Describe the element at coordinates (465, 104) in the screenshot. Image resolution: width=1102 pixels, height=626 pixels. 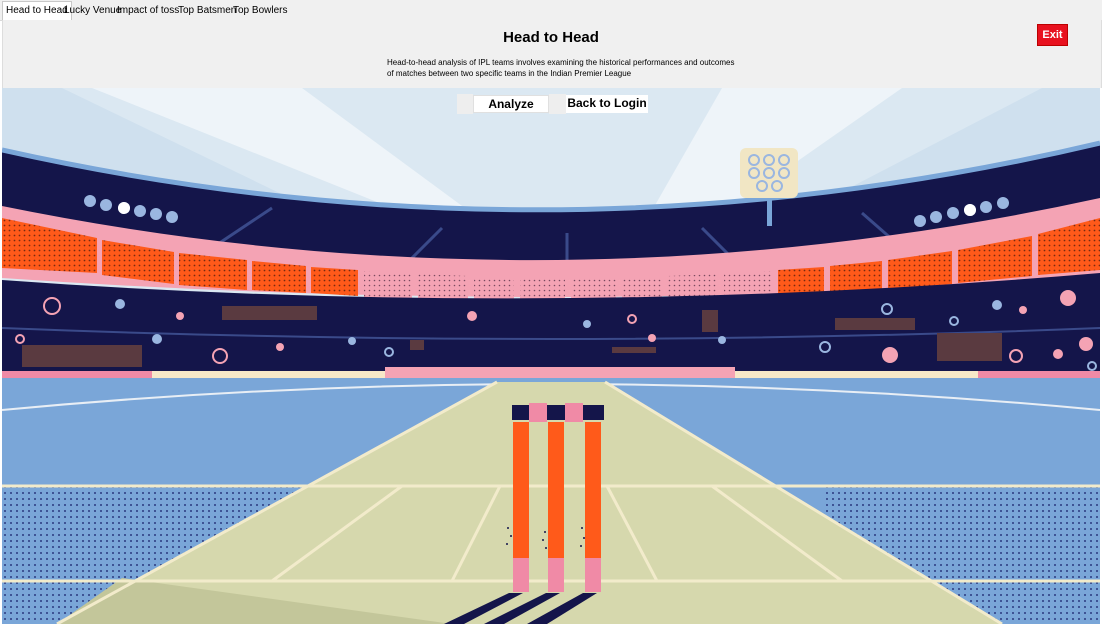
I see `analyze-button-left-pad` at that location.